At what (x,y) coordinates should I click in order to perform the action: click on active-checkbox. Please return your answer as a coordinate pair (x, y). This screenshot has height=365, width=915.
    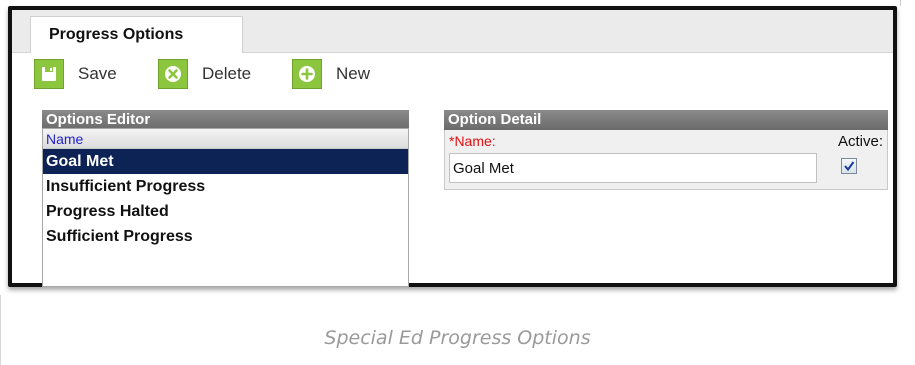
    Looking at the image, I should click on (849, 166).